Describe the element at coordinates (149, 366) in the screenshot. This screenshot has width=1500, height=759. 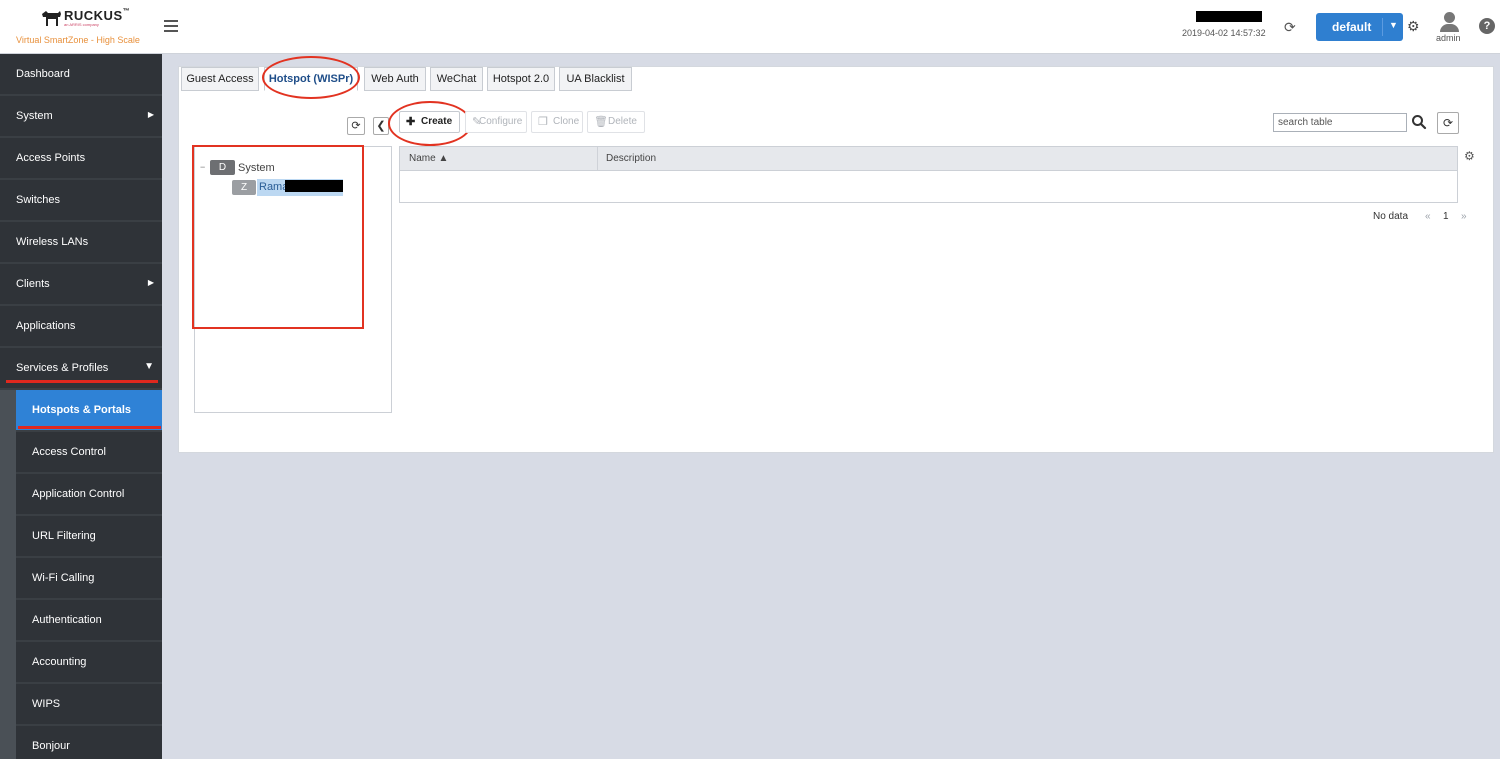
I see `chevron-down-icon: ▼` at that location.